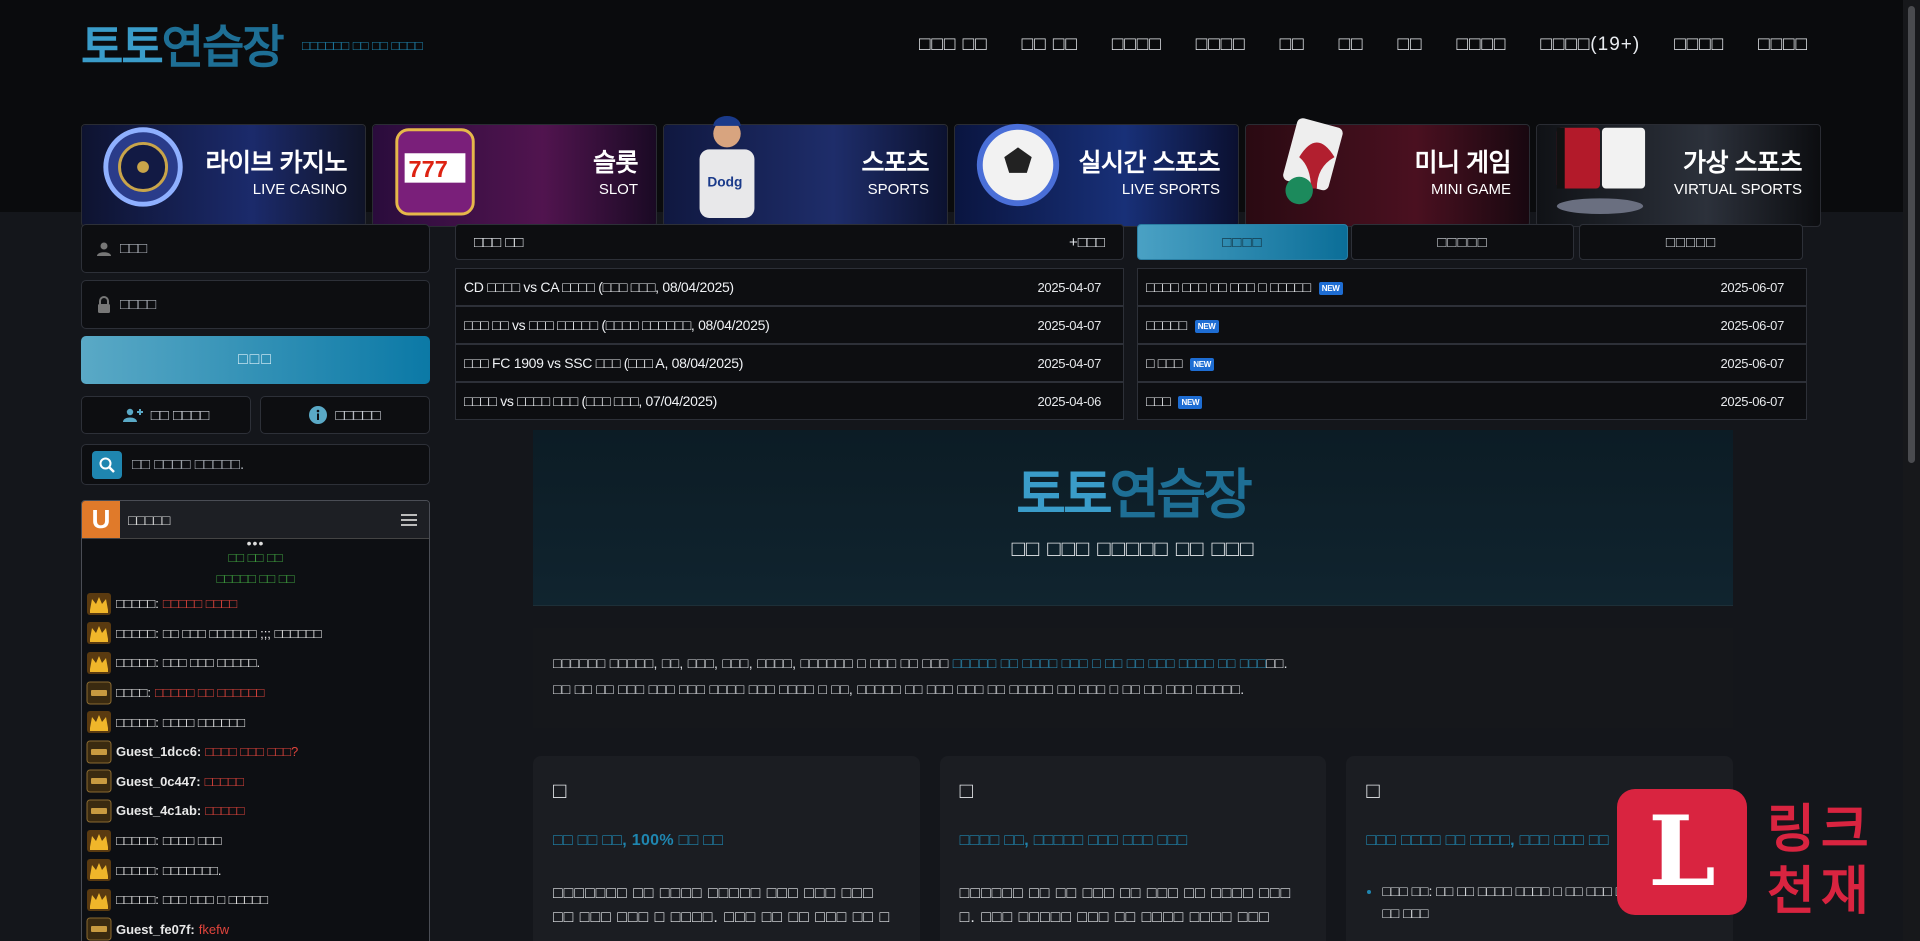 The height and width of the screenshot is (941, 1920). What do you see at coordinates (1133, 548) in the screenshot?
I see `hero-tagline: □□ □□□ □□□□□ □□ □□□` at bounding box center [1133, 548].